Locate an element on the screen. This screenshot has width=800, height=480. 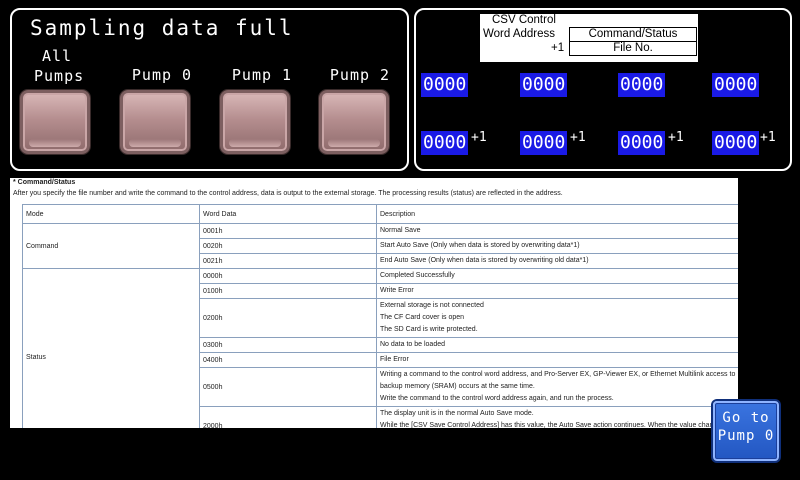
pump-3-file-no-value: 0000 is located at coordinates (736, 143).